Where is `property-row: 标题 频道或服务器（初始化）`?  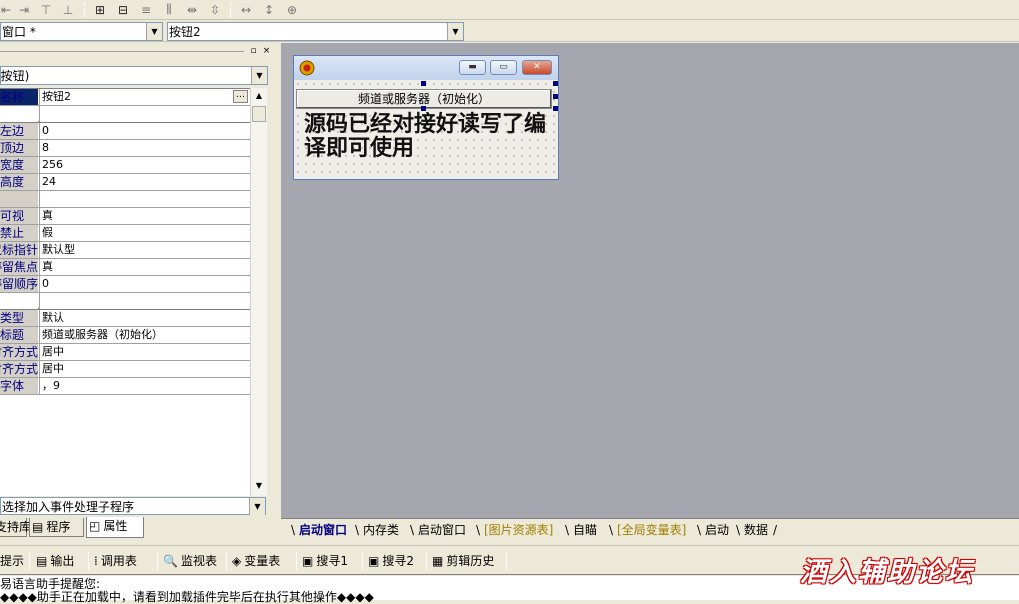
property-row: 标题 频道或服务器（初始化） is located at coordinates (125, 335).